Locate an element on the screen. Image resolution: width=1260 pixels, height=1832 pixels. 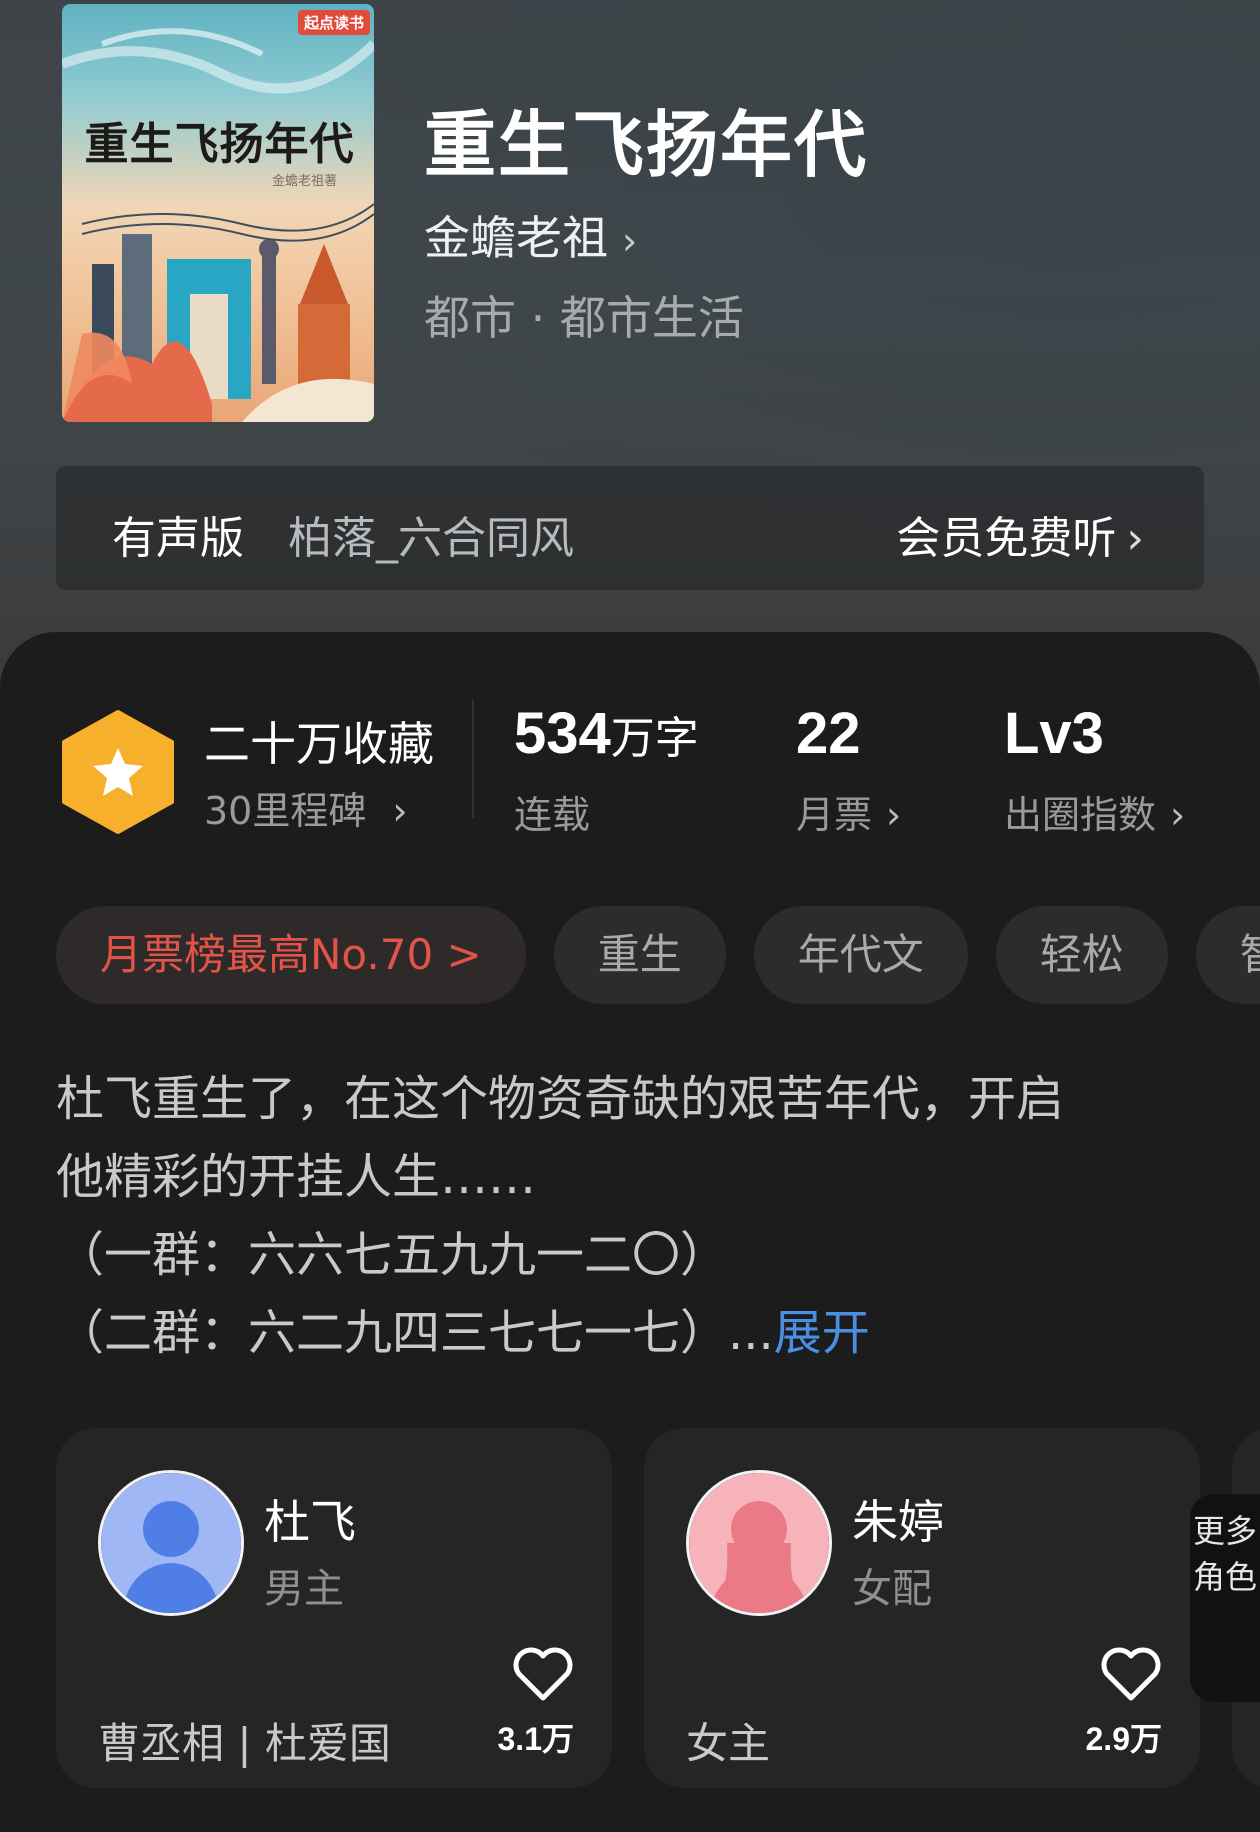
character-card: 朱婷 女配 2.9万 女主 is located at coordinates (922, 1608).